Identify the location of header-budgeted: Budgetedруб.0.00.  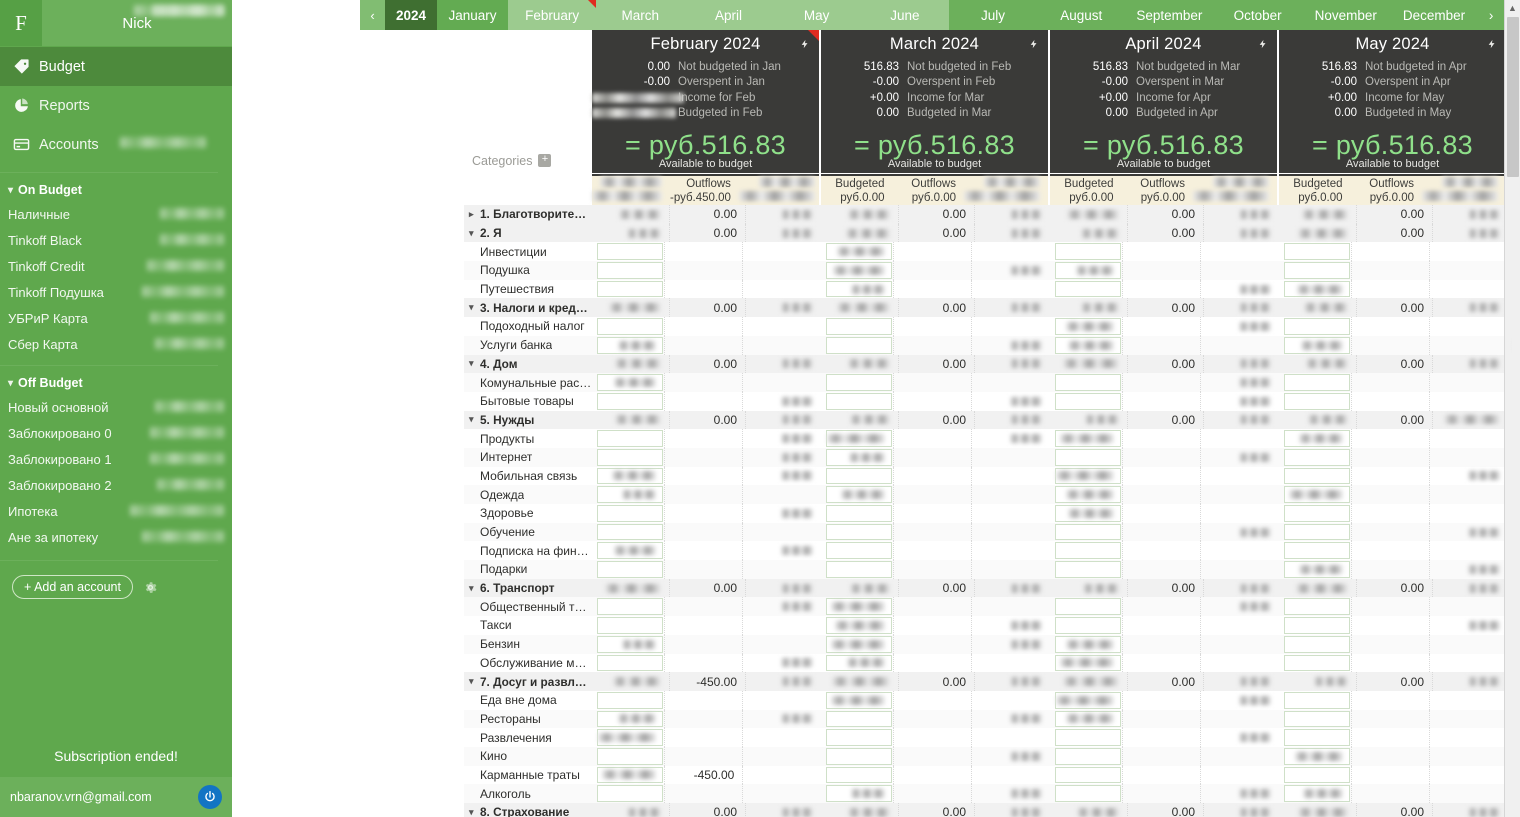
(1086, 190).